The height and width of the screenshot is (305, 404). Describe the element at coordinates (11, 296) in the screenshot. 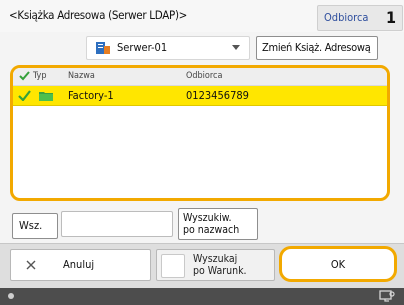

I see `status-indicator-icon` at that location.